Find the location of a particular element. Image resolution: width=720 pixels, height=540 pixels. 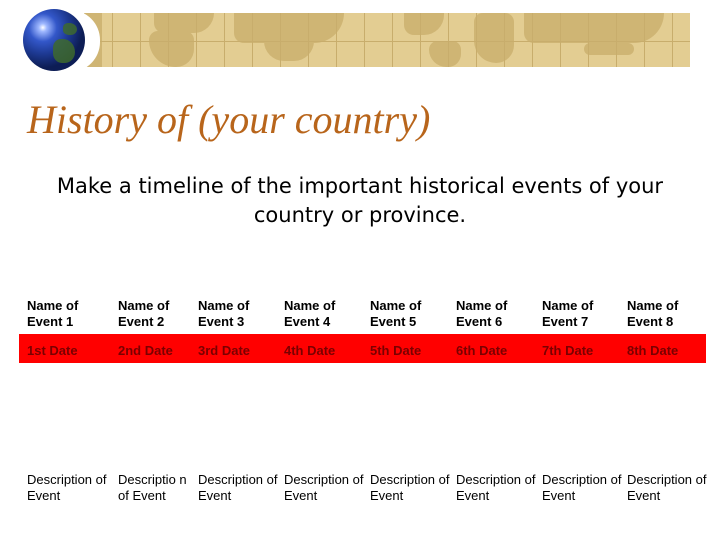

event-name: Name of Event 4 is located at coordinates (310, 313).